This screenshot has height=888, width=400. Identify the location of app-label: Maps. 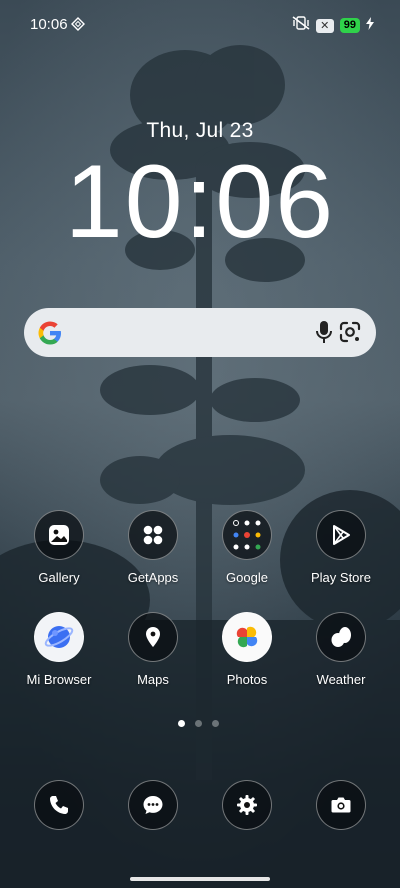
(153, 679).